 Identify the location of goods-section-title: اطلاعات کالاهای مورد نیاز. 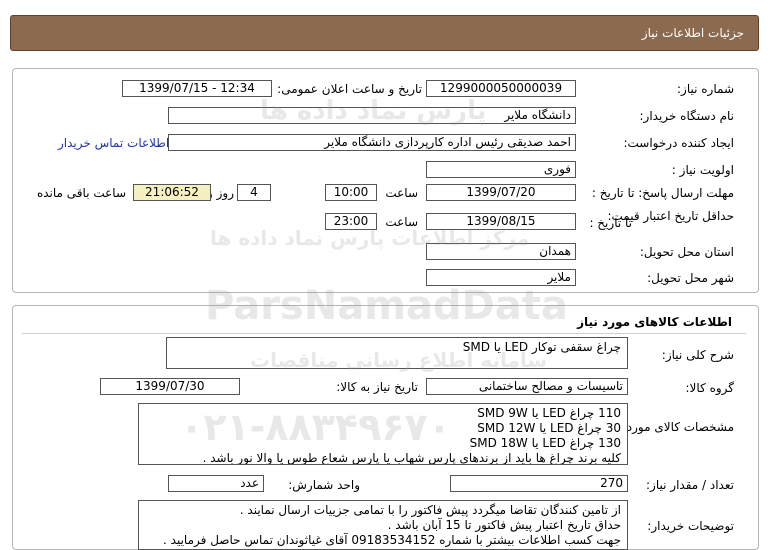
(654, 322).